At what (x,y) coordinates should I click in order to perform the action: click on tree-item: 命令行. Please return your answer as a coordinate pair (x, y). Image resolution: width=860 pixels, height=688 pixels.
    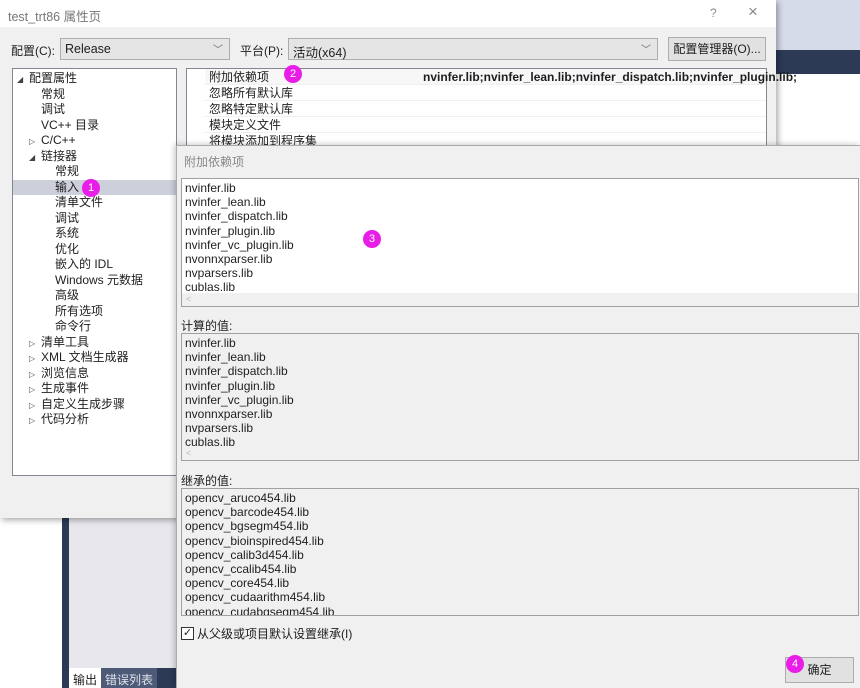
    Looking at the image, I should click on (52, 327).